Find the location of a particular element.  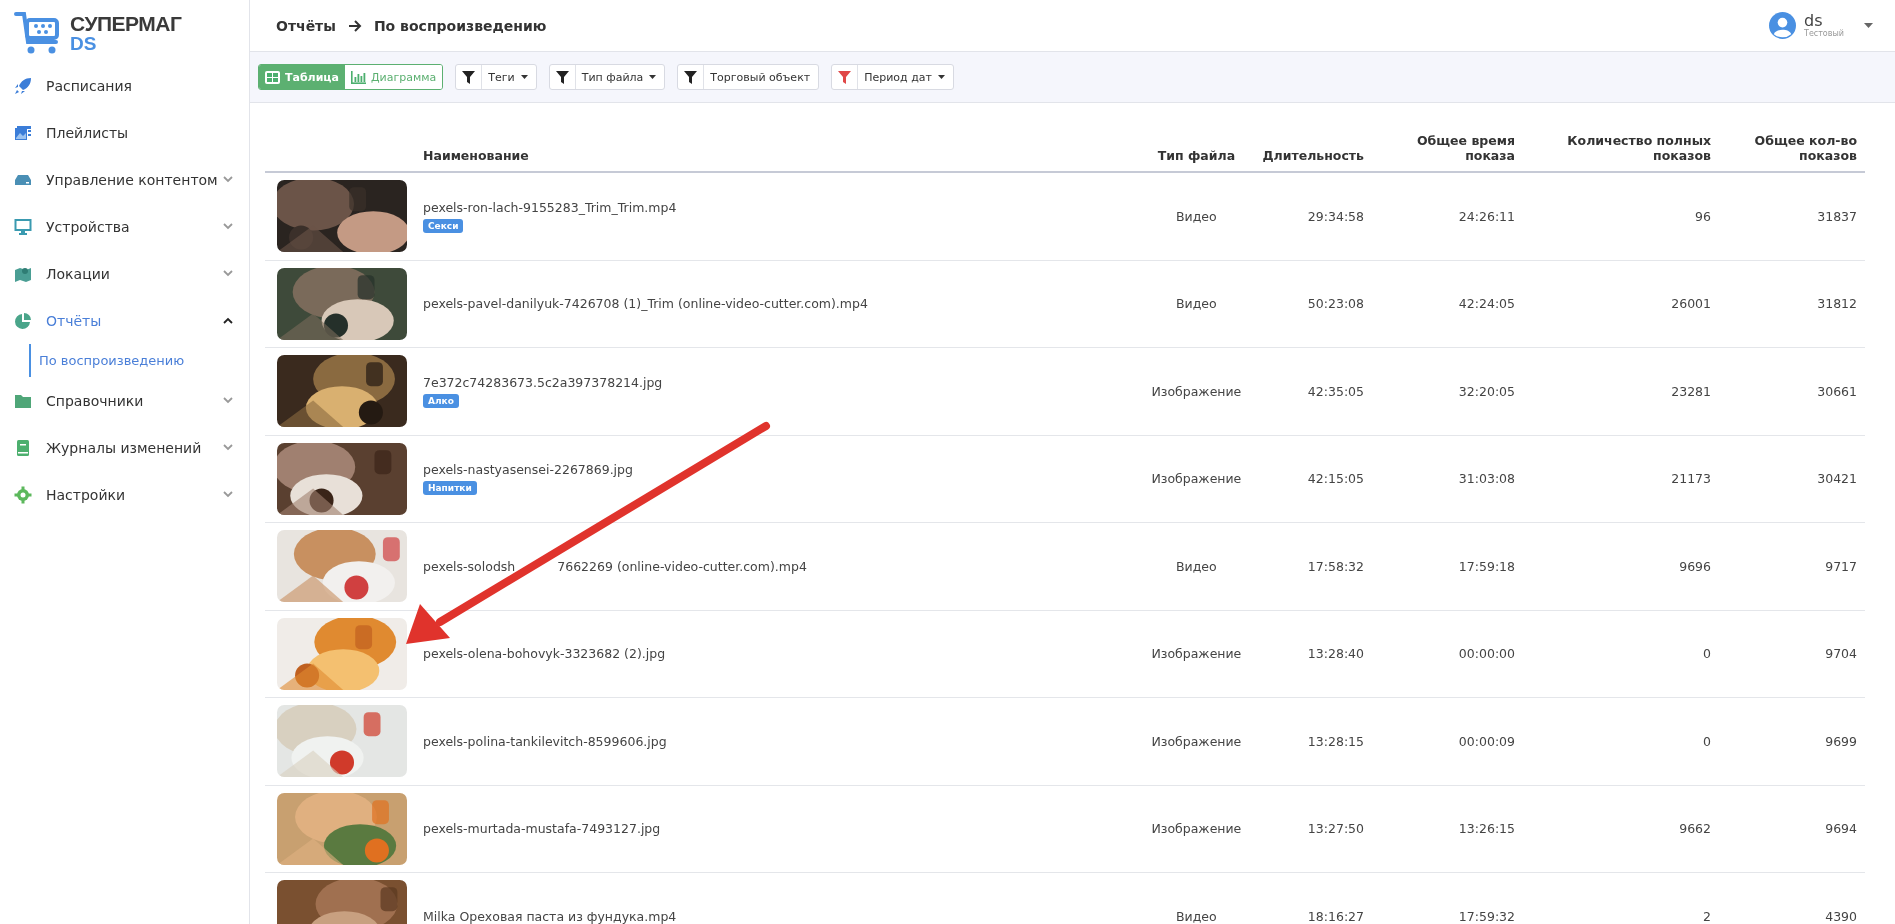

table-cell: 31:03:08 is located at coordinates (1486, 479).